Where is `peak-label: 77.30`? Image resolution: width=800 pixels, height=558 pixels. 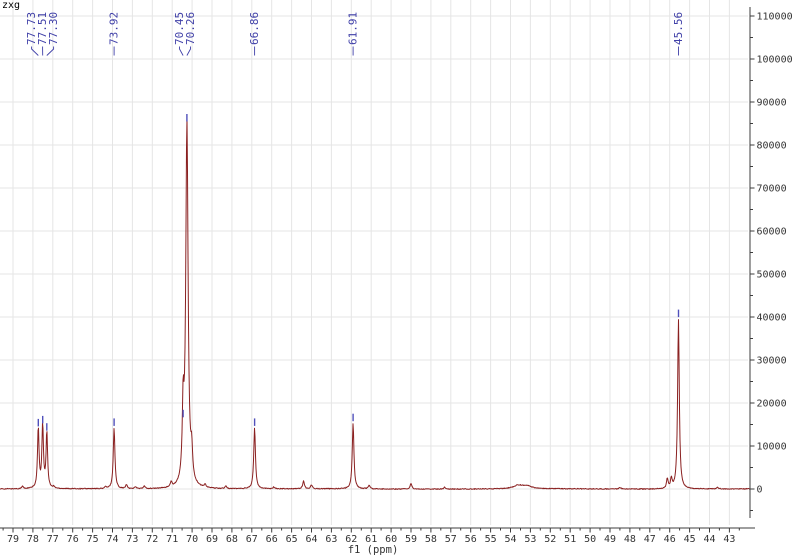 peak-label: 77.30 is located at coordinates (53, 28).